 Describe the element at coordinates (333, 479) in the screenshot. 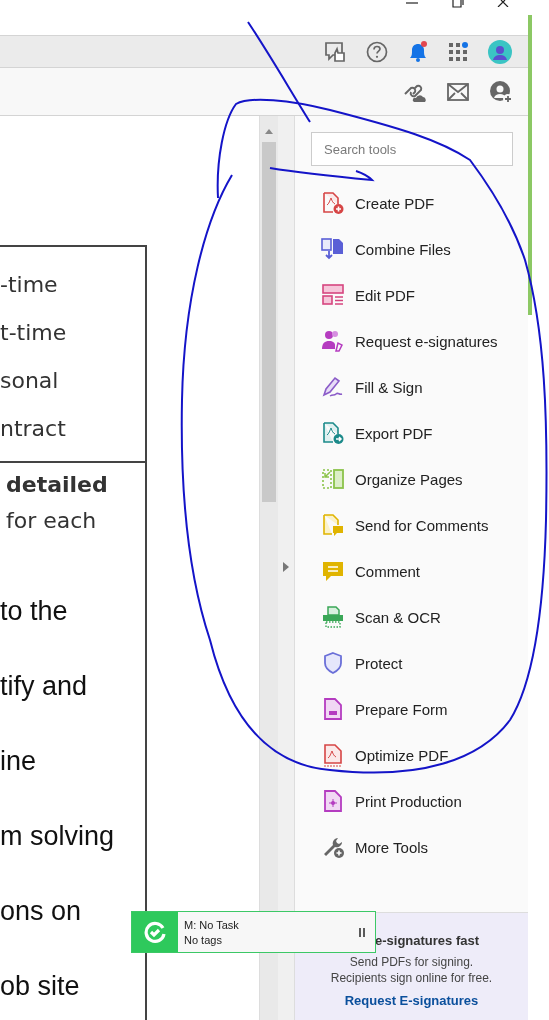

I see `pages-icon` at that location.